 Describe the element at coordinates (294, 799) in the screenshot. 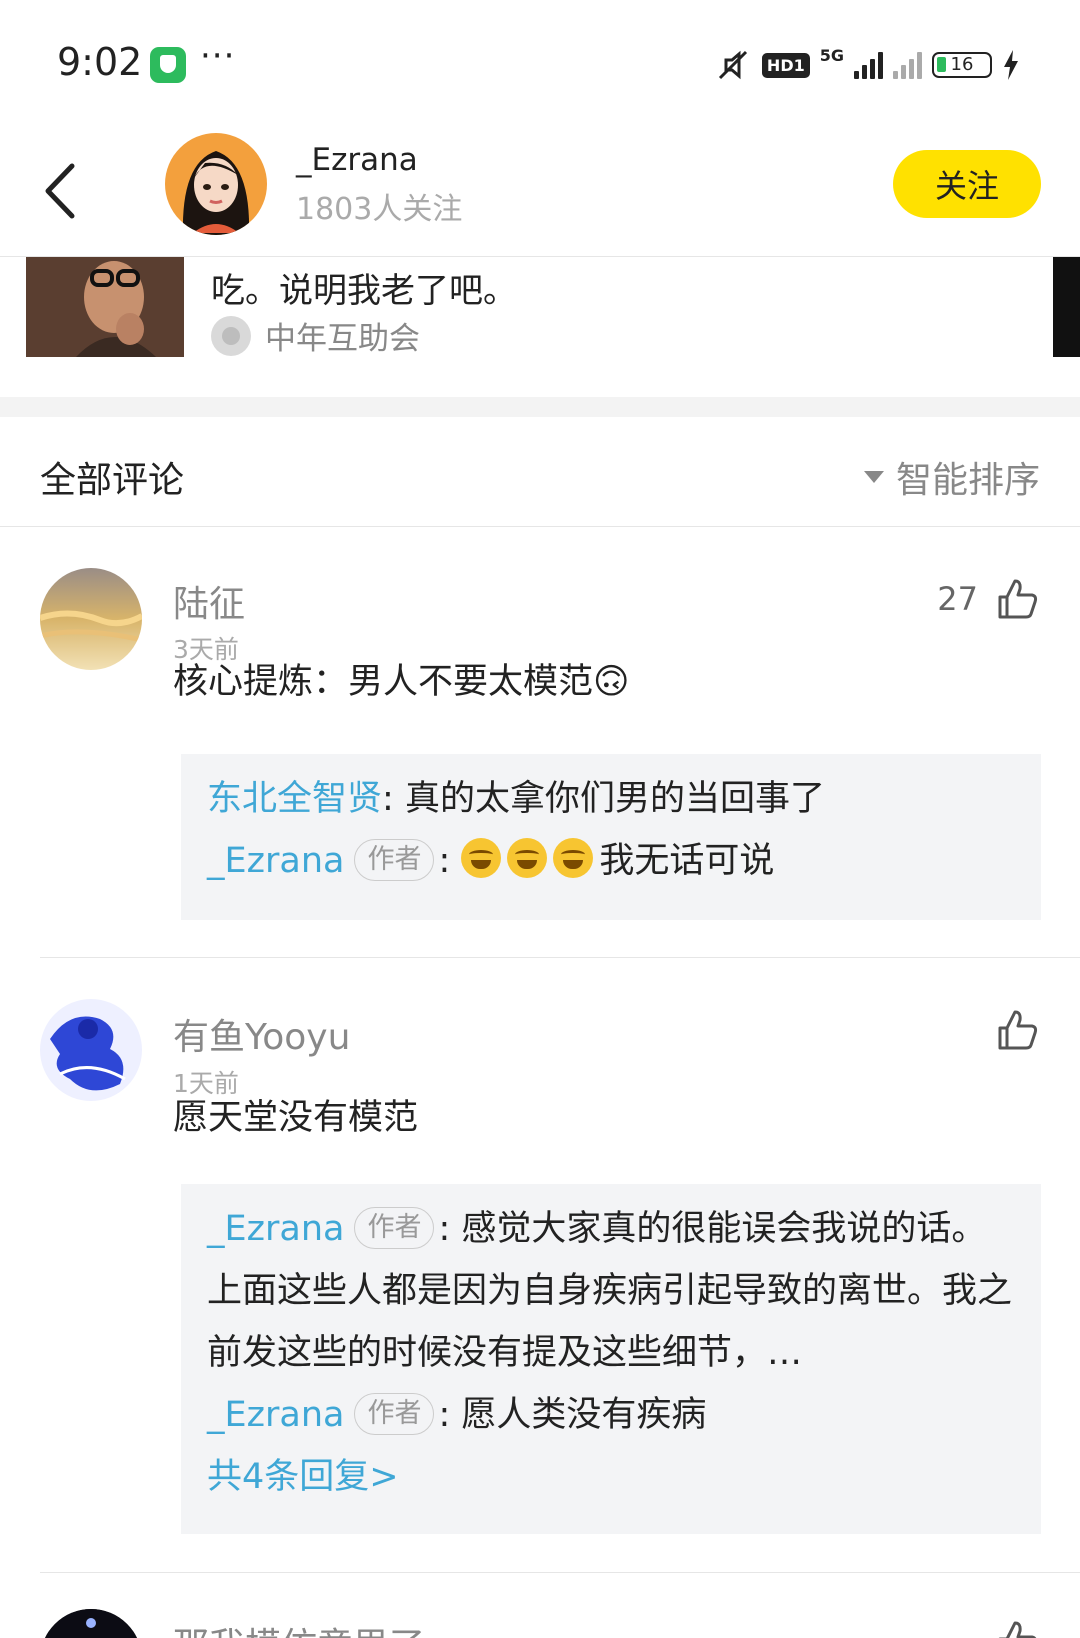

I see `reply-user: 东北全智贤` at that location.